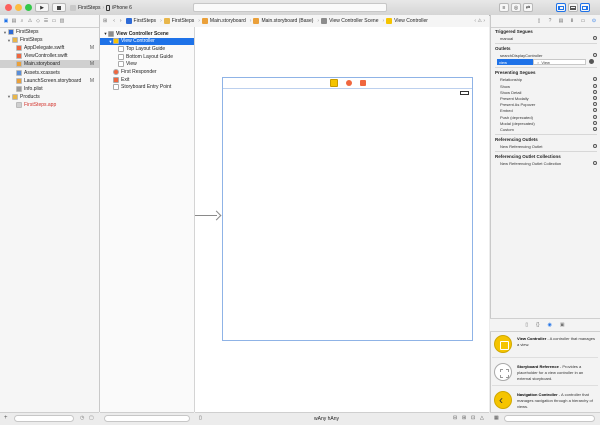 The image size is (600, 425). I want to click on outline-filter-input, so click(147, 418).